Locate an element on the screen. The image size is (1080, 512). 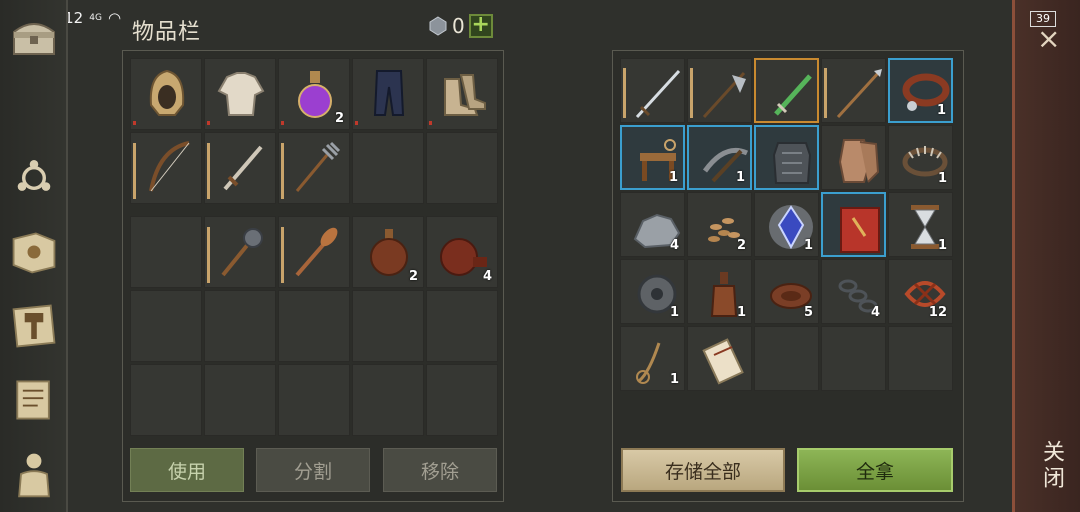
wifi-icon: ◠ is located at coordinates (114, 18).